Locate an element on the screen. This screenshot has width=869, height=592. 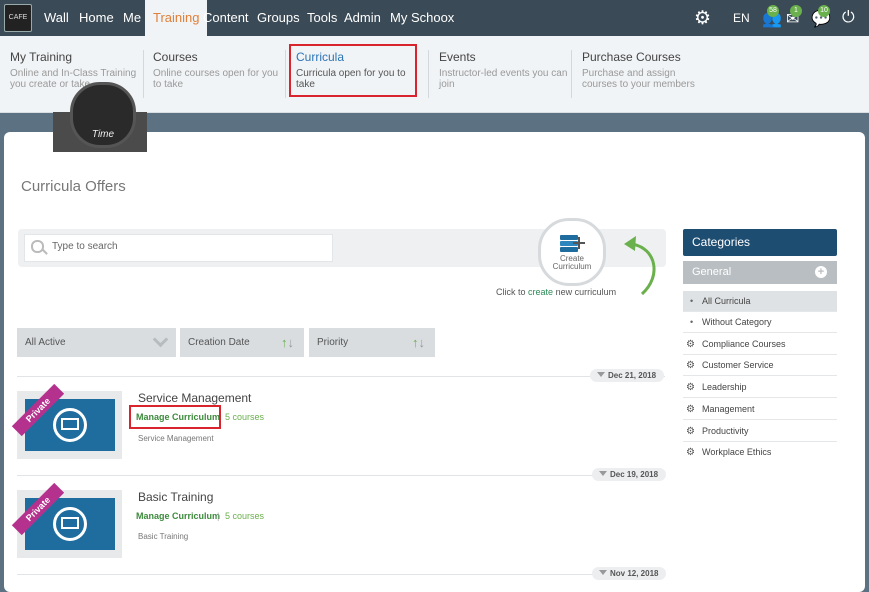
create-curriculum-label: Create Curriculum is located at coordinates (572, 262).